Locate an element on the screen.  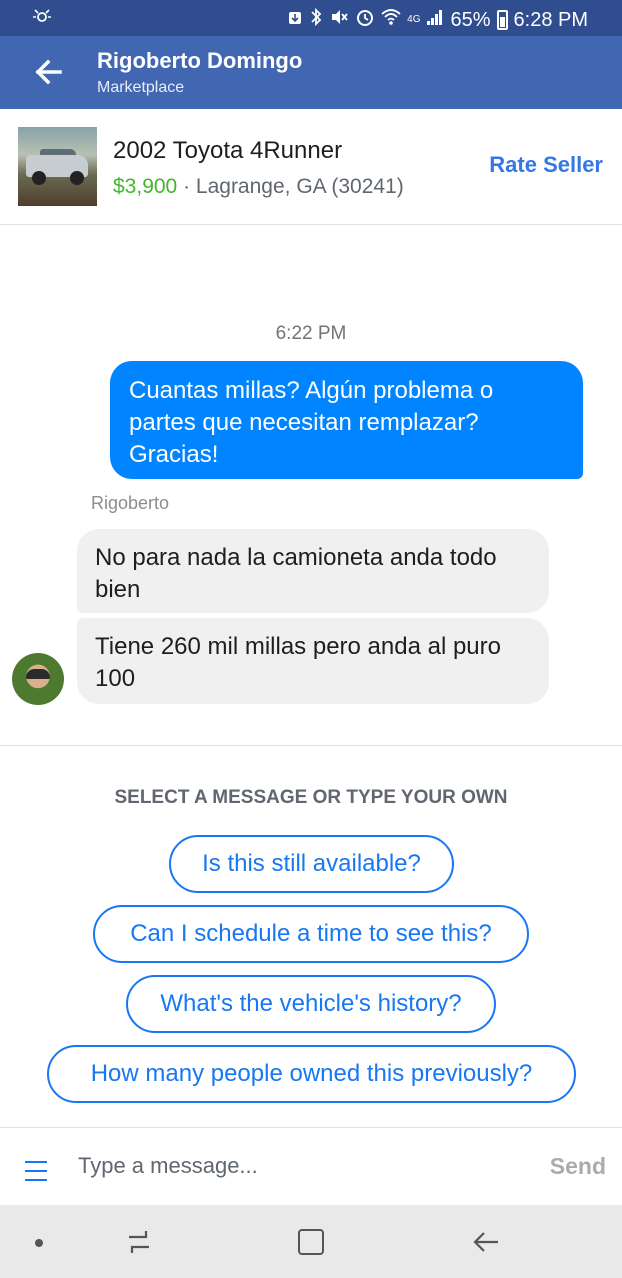
wifi-icon is located at coordinates (391, 20).